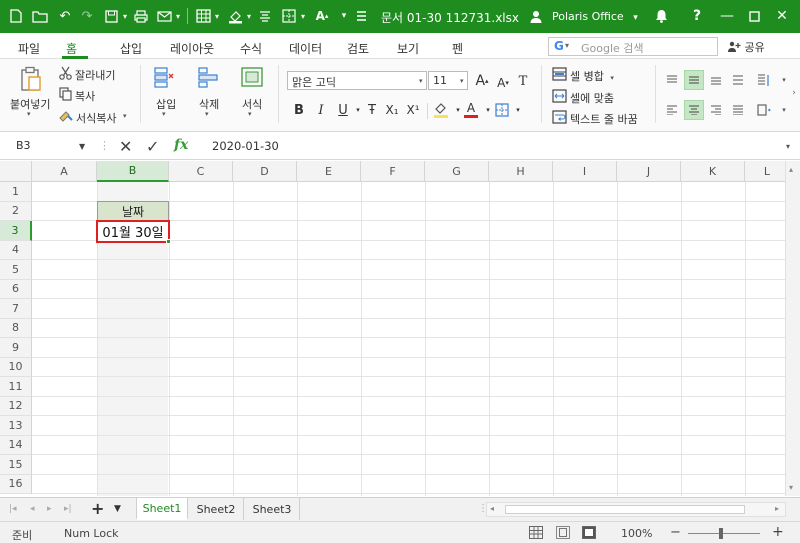 This screenshot has width=800, height=543. I want to click on fill-color-icon, so click(235, 16).